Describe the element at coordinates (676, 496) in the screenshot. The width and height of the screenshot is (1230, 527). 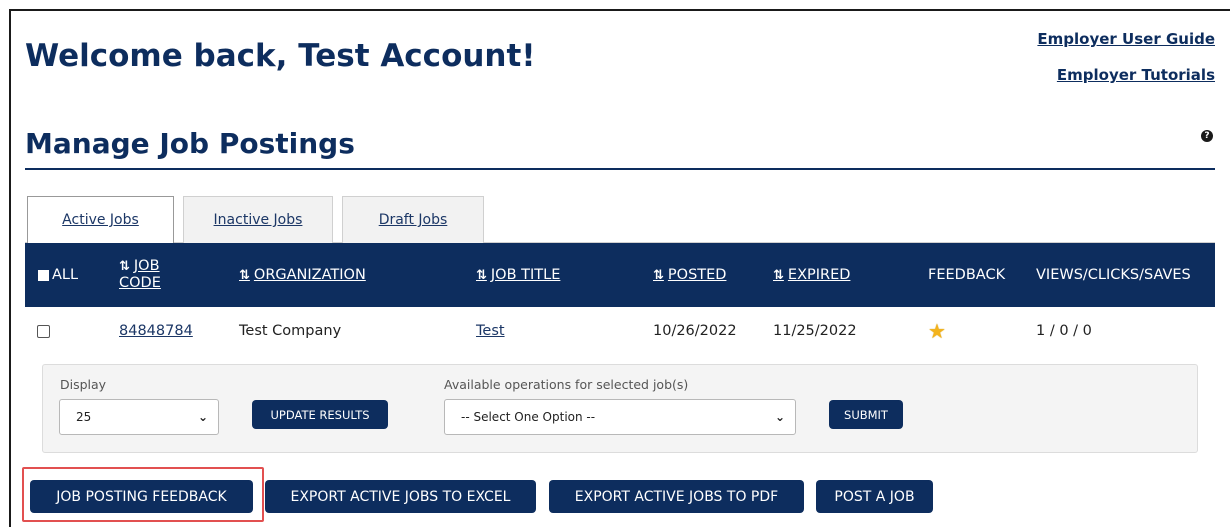
I see `export-pdf-button: EXPORT ACTIVE JOBS TO PDF` at that location.